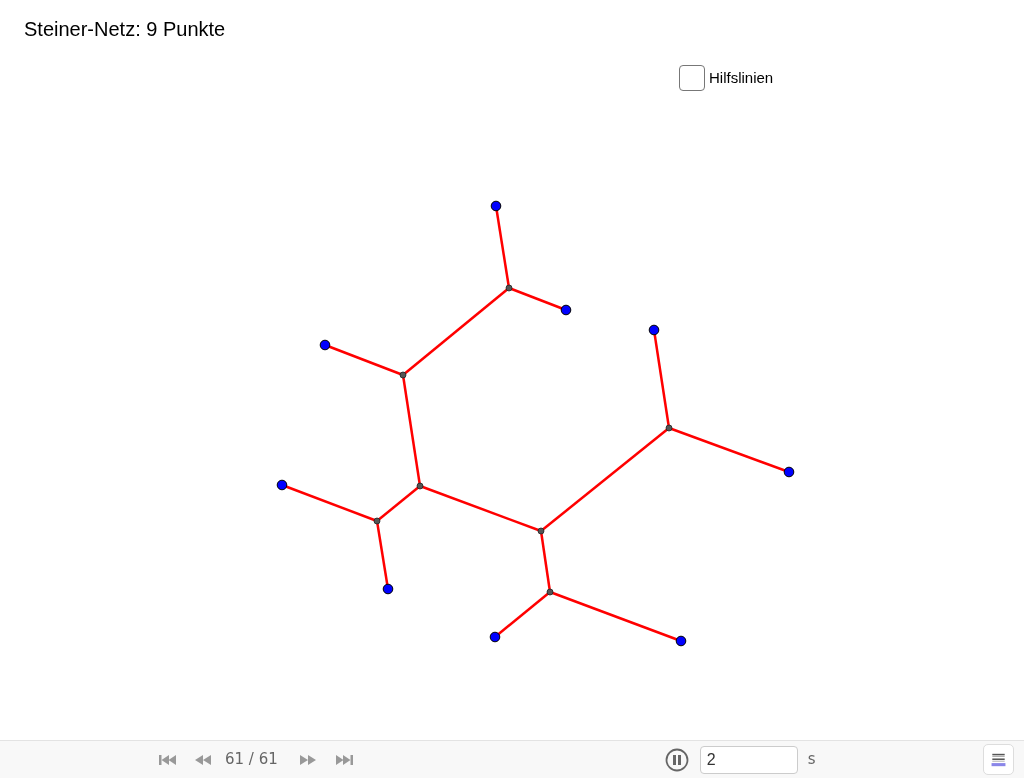  I want to click on frame-counter: 61 / 61, so click(251, 760).